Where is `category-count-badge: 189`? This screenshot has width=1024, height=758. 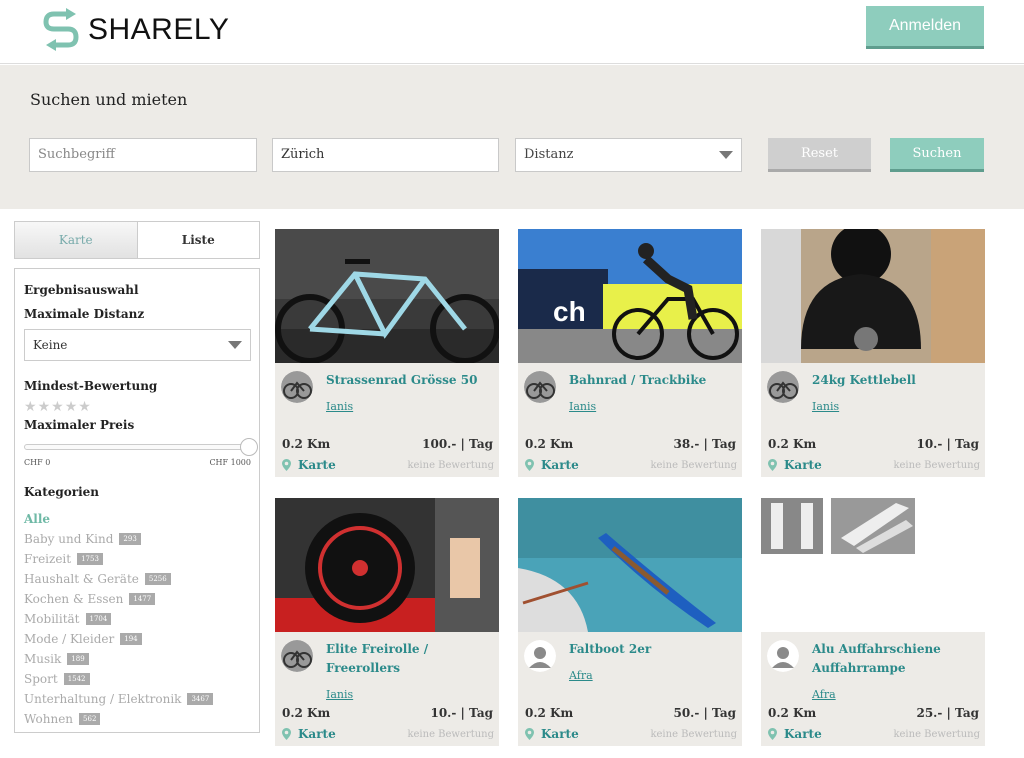 category-count-badge: 189 is located at coordinates (78, 659).